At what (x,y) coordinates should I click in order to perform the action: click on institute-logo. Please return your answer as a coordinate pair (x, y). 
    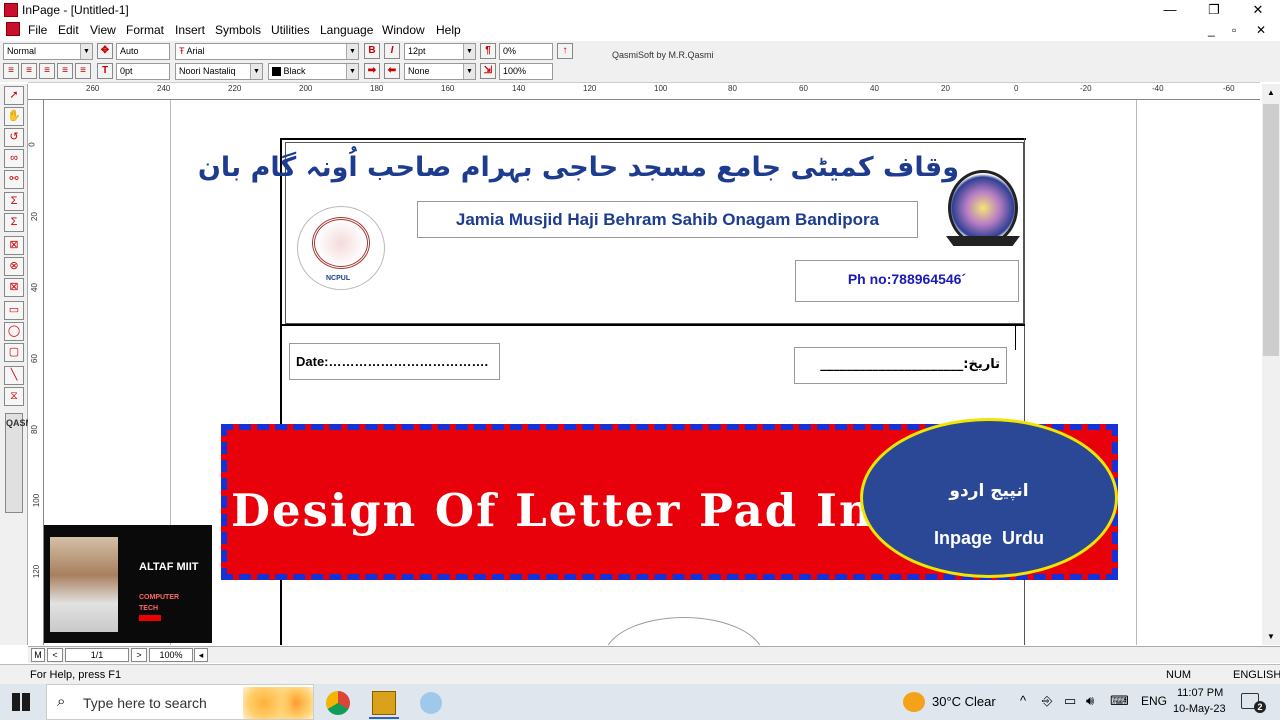
    Looking at the image, I should click on (983, 208).